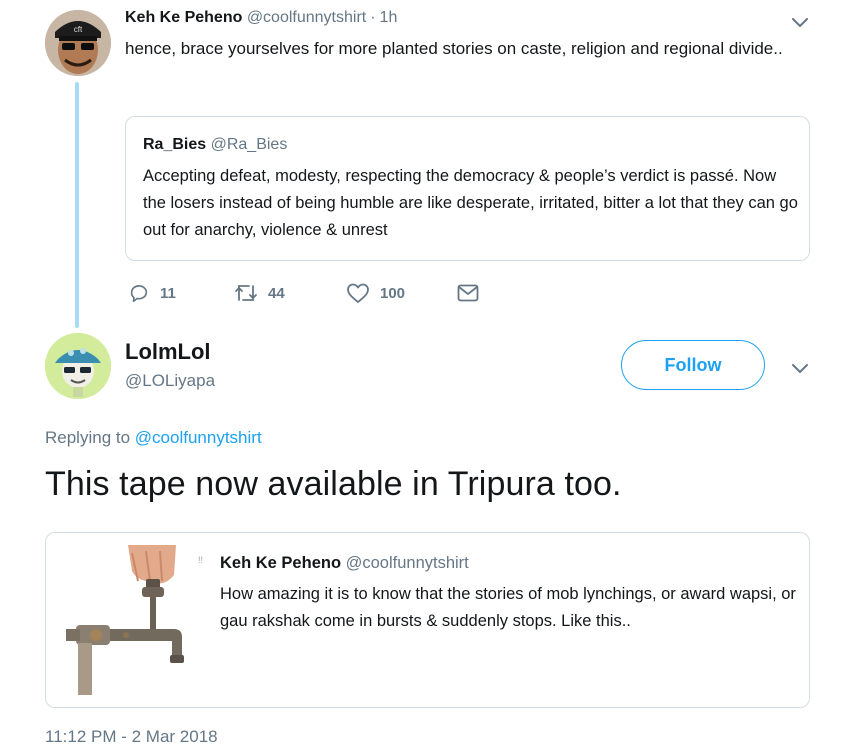 The width and height of the screenshot is (850, 753). What do you see at coordinates (246, 293) in the screenshot?
I see `retweet-icon` at bounding box center [246, 293].